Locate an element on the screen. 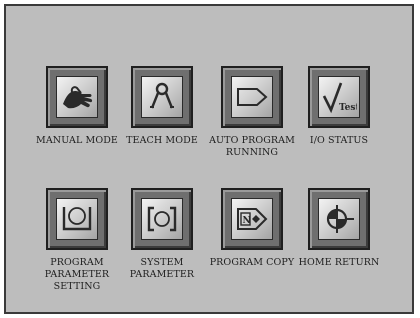 Image resolution: width=420 pixels, height=318 pixels. bracket-box-icon is located at coordinates (162, 219).